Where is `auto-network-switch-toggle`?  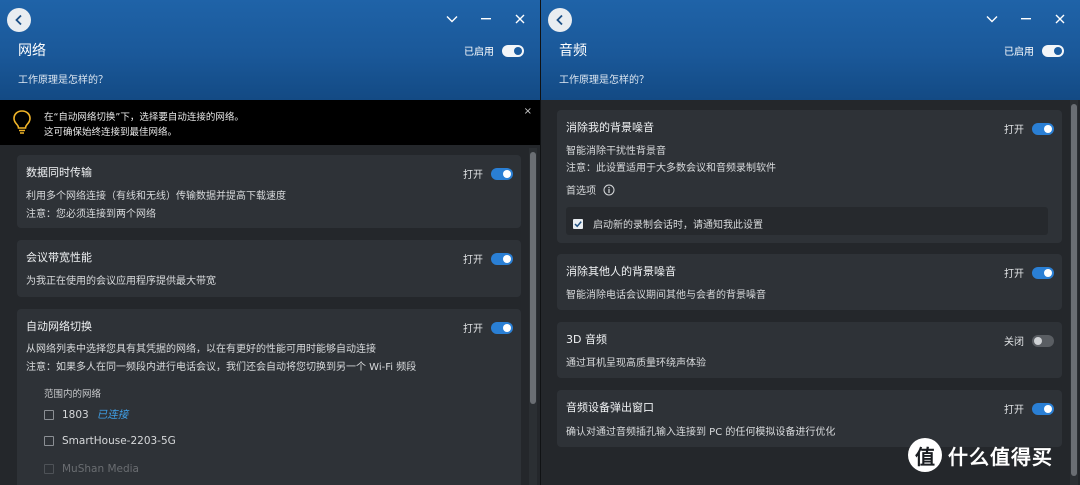 auto-network-switch-toggle is located at coordinates (502, 327).